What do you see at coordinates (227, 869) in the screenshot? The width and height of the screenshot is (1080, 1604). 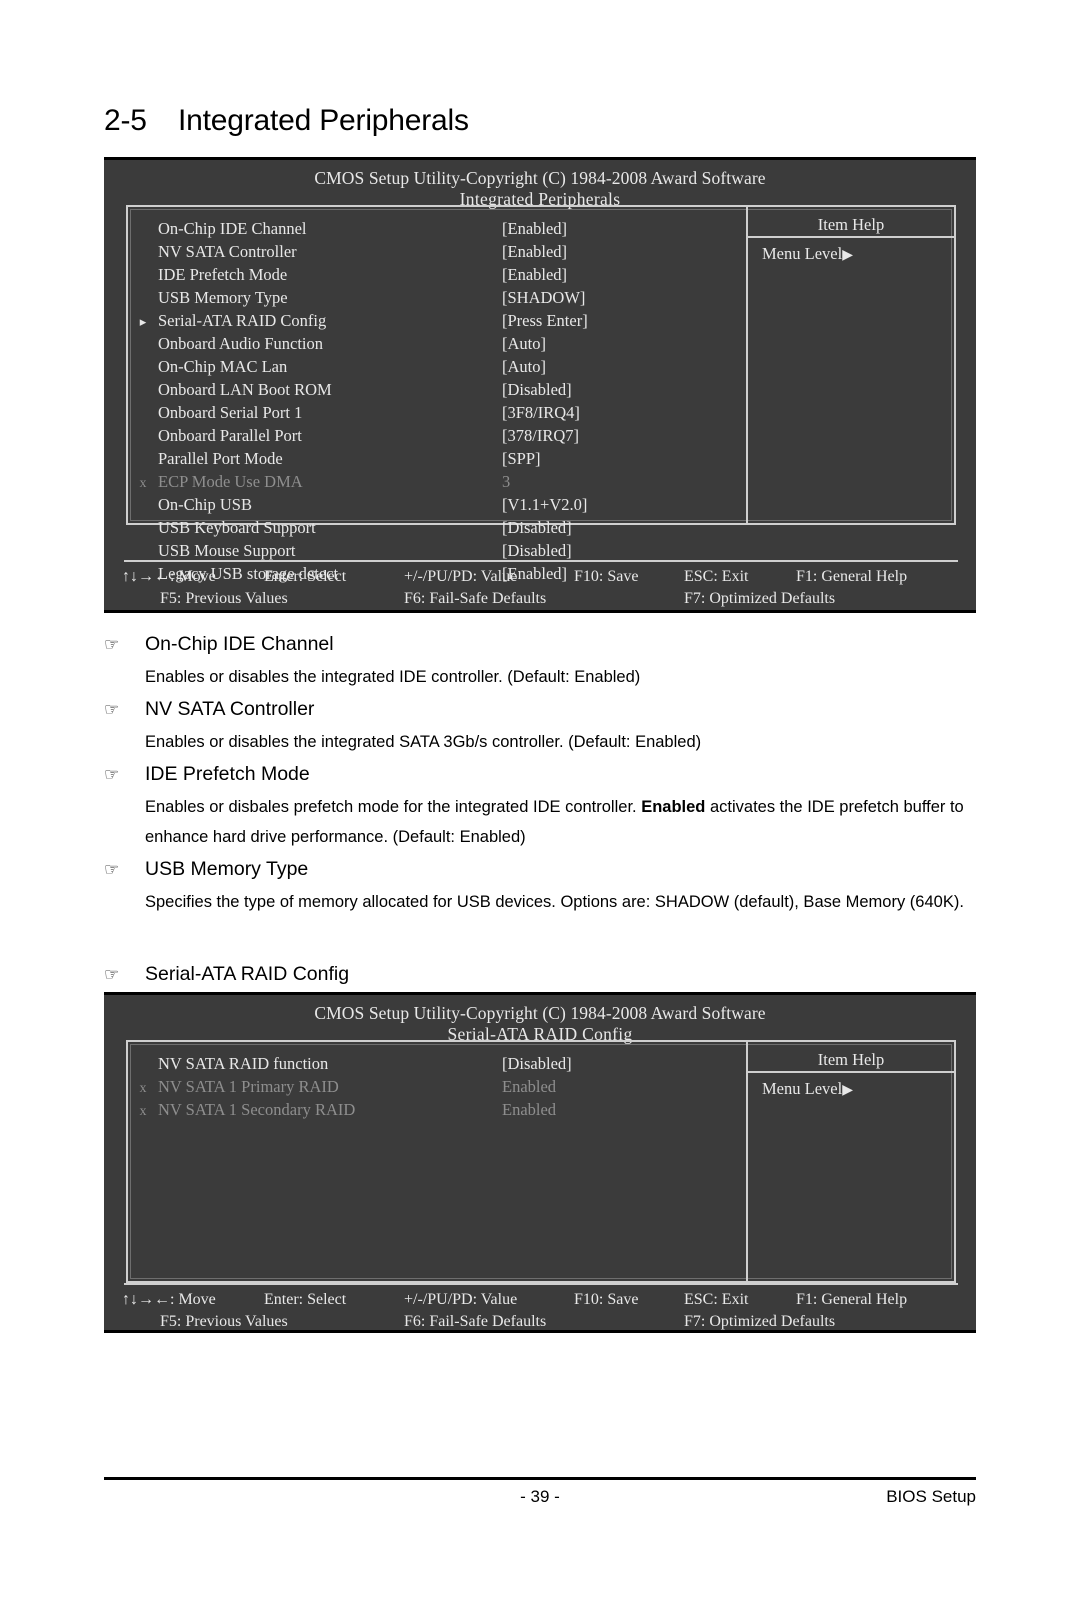 I see `item-heading-label: USB Memory Type` at bounding box center [227, 869].